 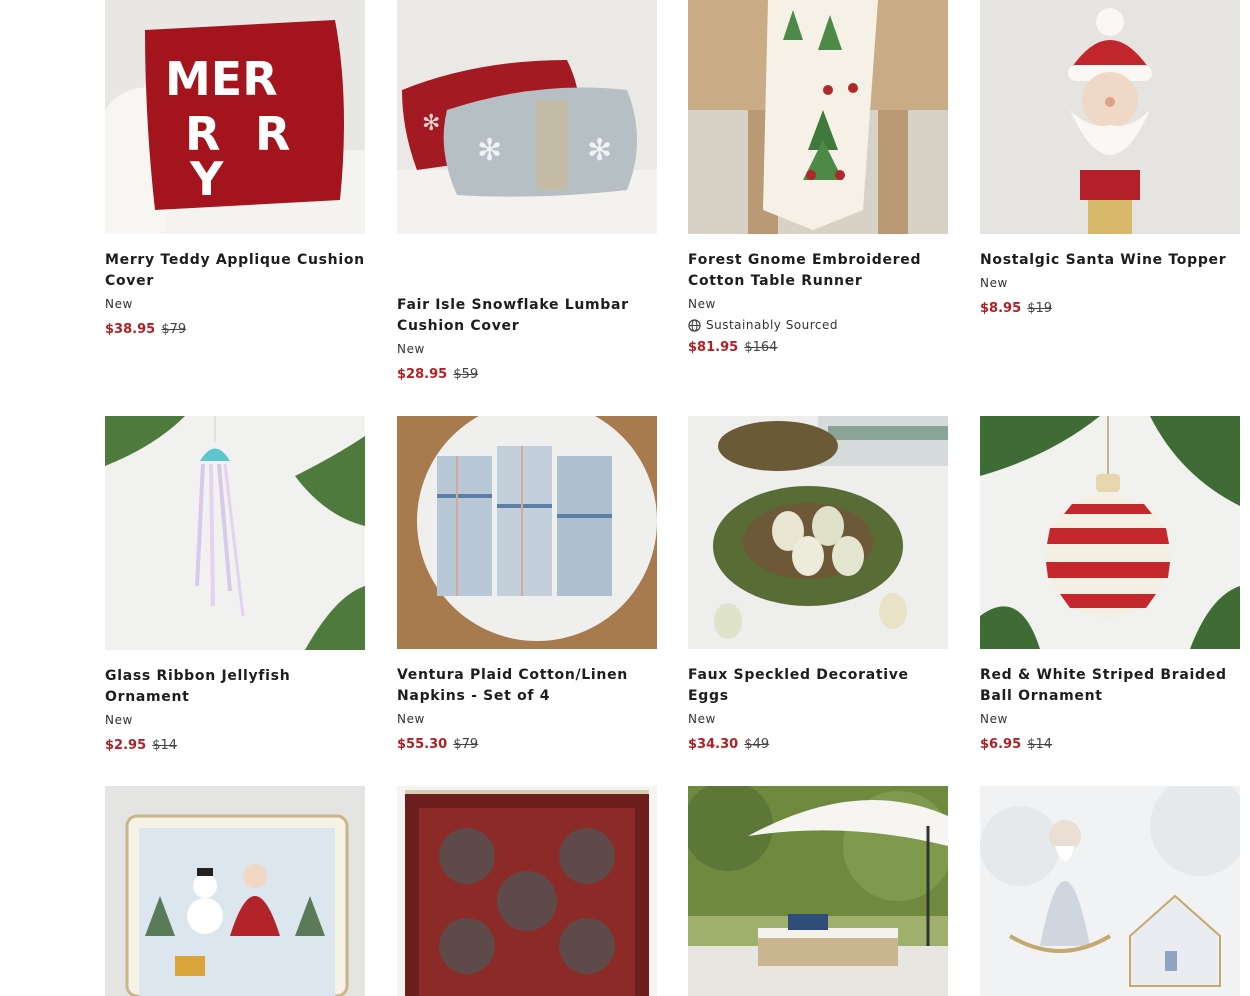 What do you see at coordinates (772, 325) in the screenshot?
I see `sustainability-text: Sustainably Sourced` at bounding box center [772, 325].